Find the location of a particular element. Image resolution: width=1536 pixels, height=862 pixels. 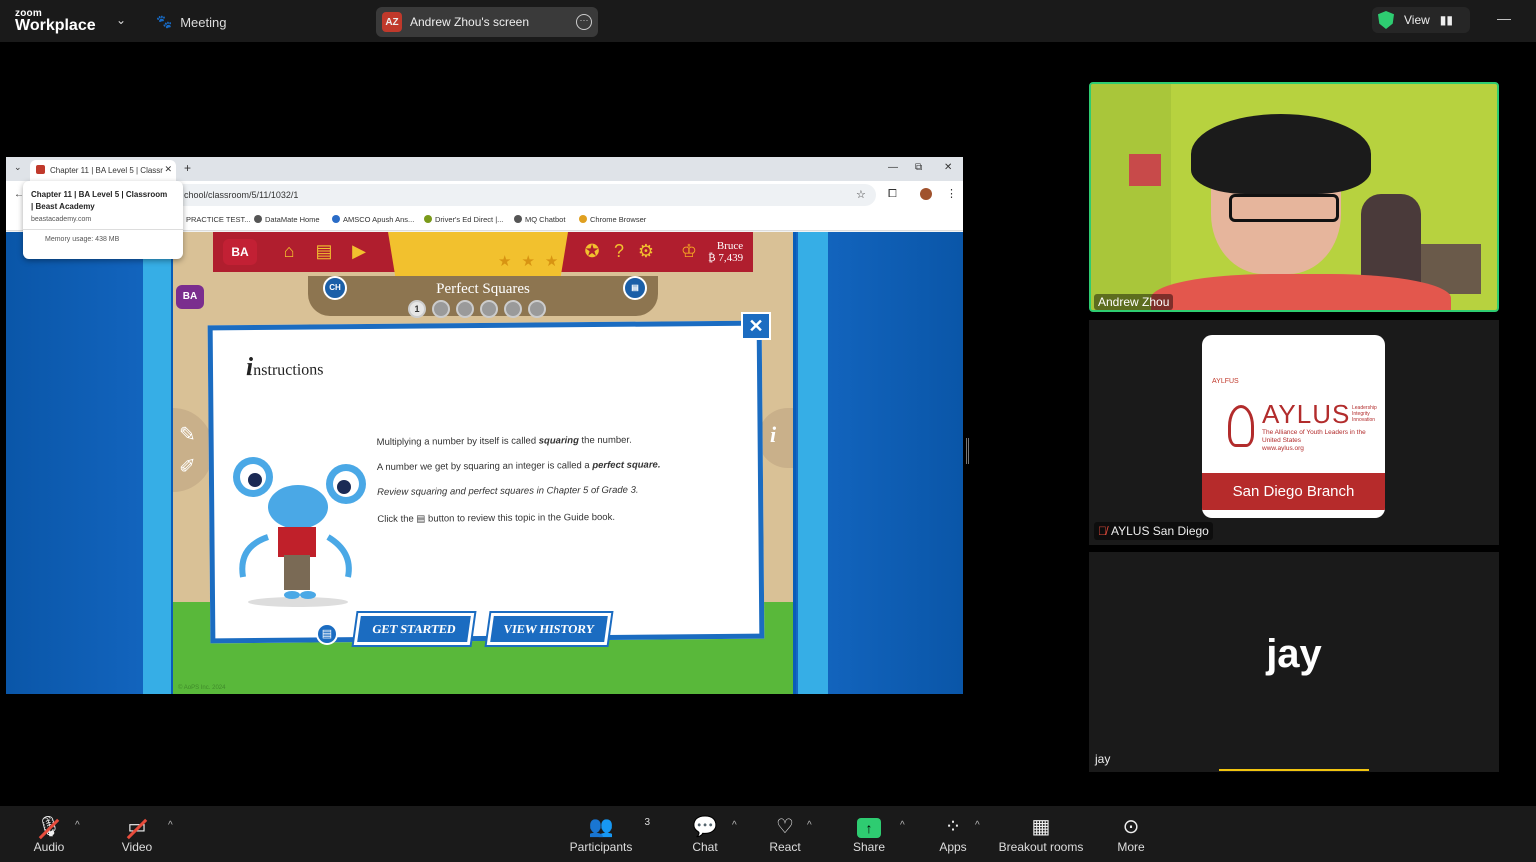

mic-muted-icon: 🎙̸ is located at coordinates (1102, 531).